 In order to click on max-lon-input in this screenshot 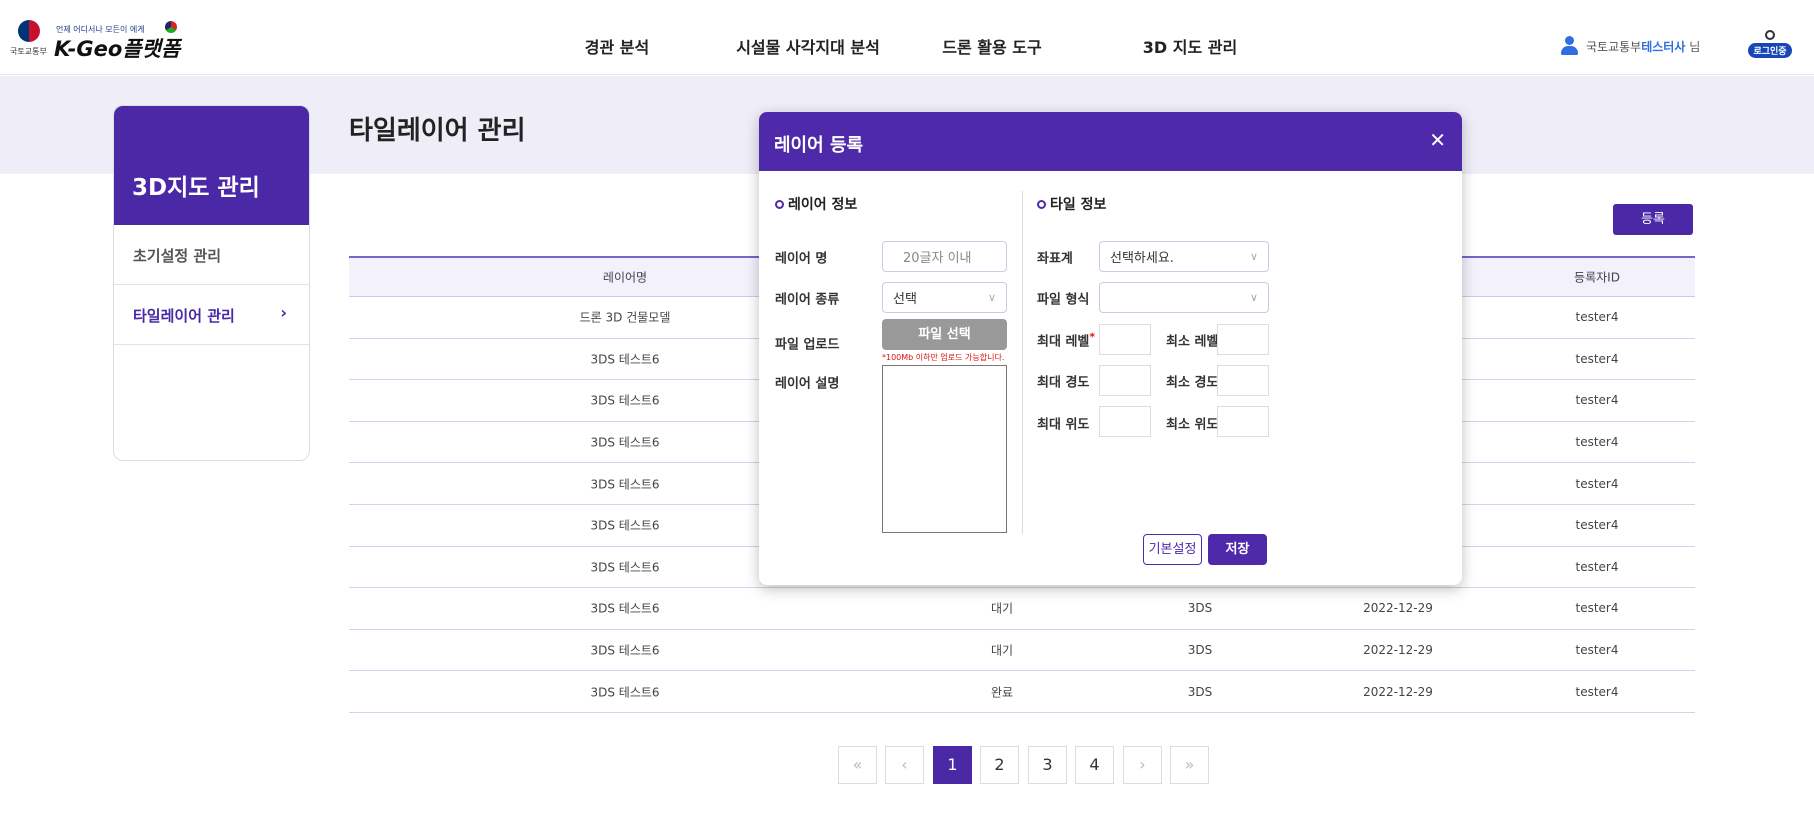, I will do `click(1125, 380)`.